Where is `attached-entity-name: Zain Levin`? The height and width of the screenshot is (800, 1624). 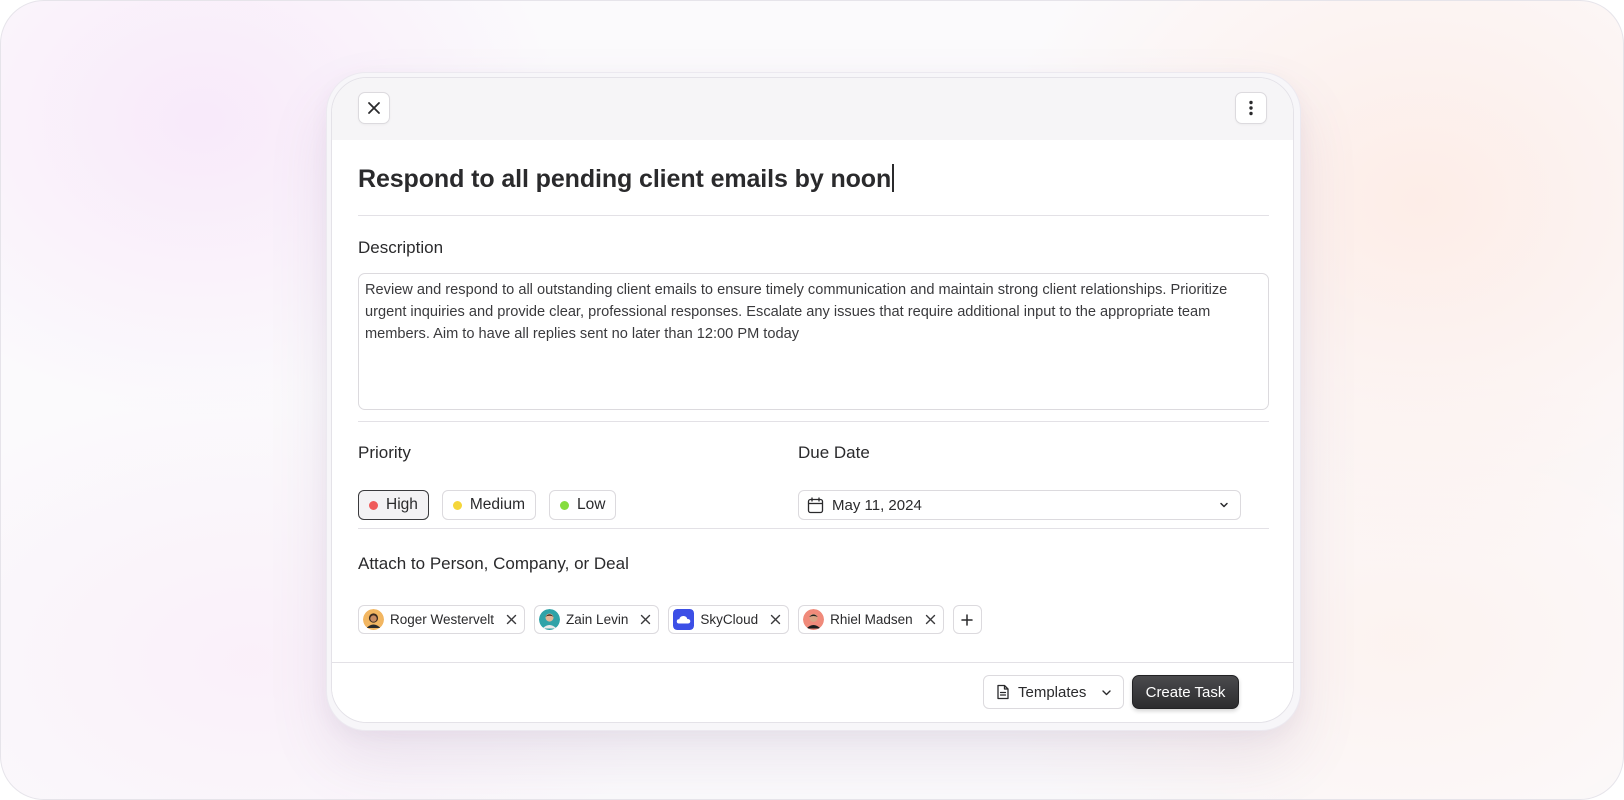 attached-entity-name: Zain Levin is located at coordinates (597, 619).